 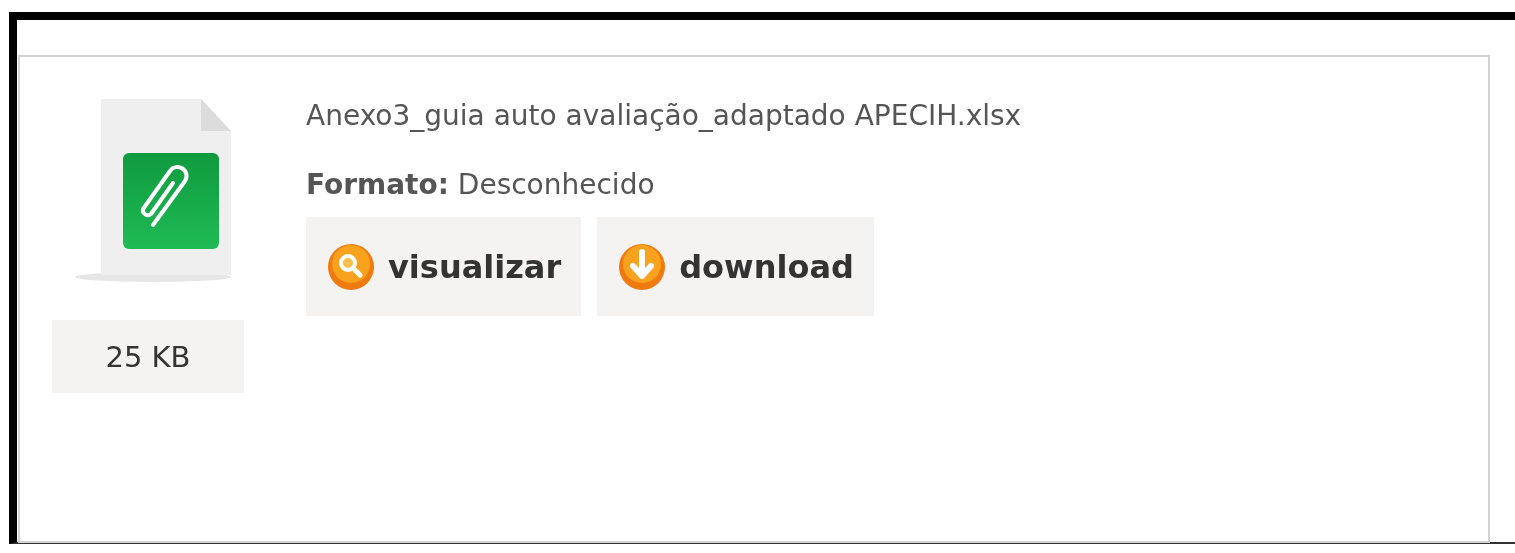 What do you see at coordinates (444, 266) in the screenshot?
I see `view-button: visualizar` at bounding box center [444, 266].